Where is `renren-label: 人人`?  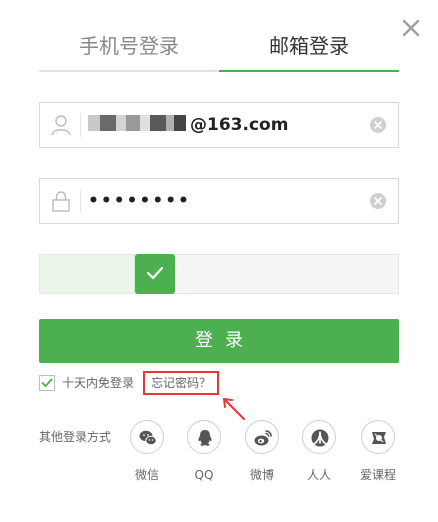 renren-label: 人人 is located at coordinates (318, 475).